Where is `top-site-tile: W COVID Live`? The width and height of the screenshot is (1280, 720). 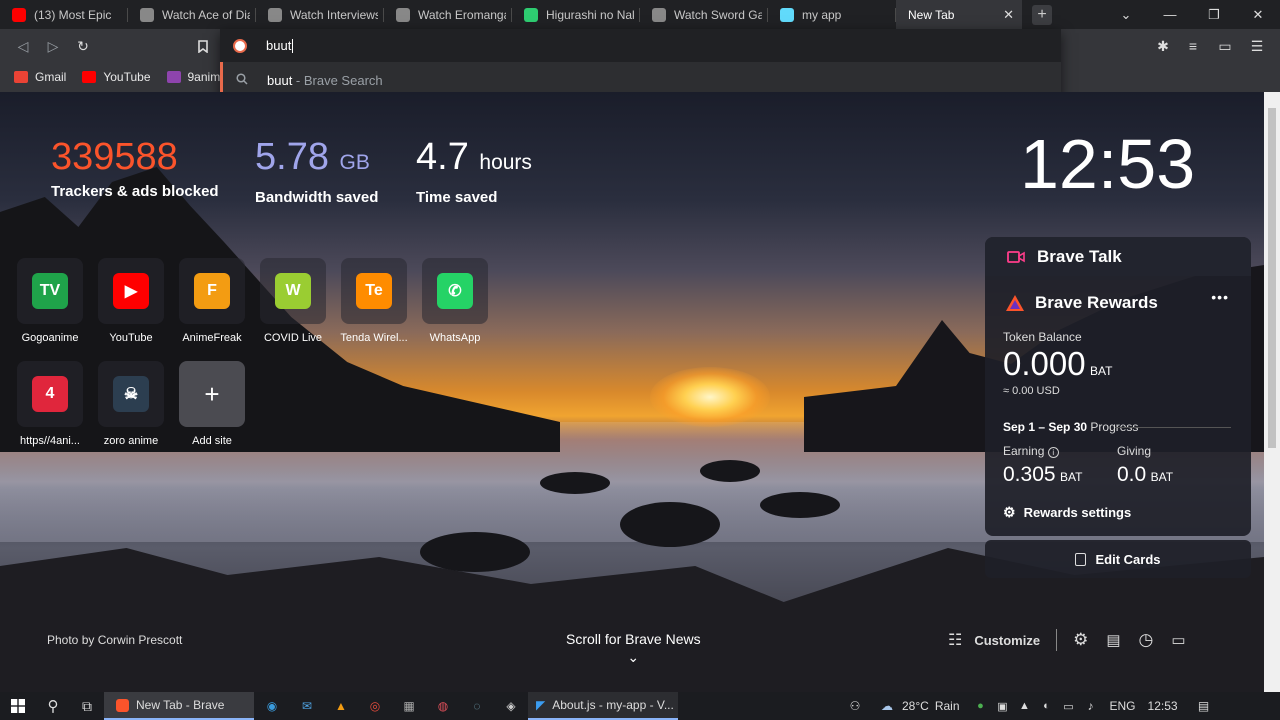 top-site-tile: W COVID Live is located at coordinates (293, 301).